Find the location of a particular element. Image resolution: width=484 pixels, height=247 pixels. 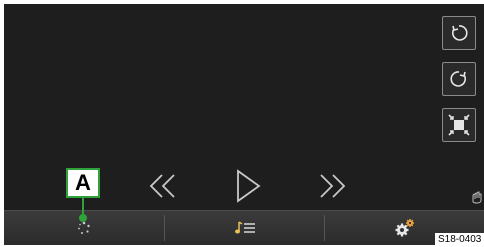

play-button is located at coordinates (248, 186).